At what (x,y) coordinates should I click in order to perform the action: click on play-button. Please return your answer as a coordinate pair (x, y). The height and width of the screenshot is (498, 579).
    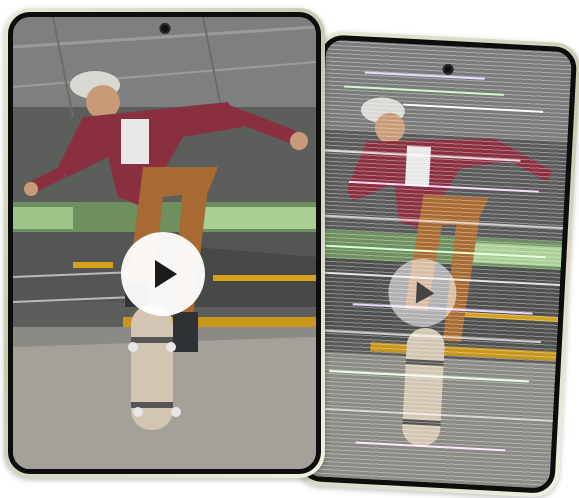
    Looking at the image, I should click on (163, 274).